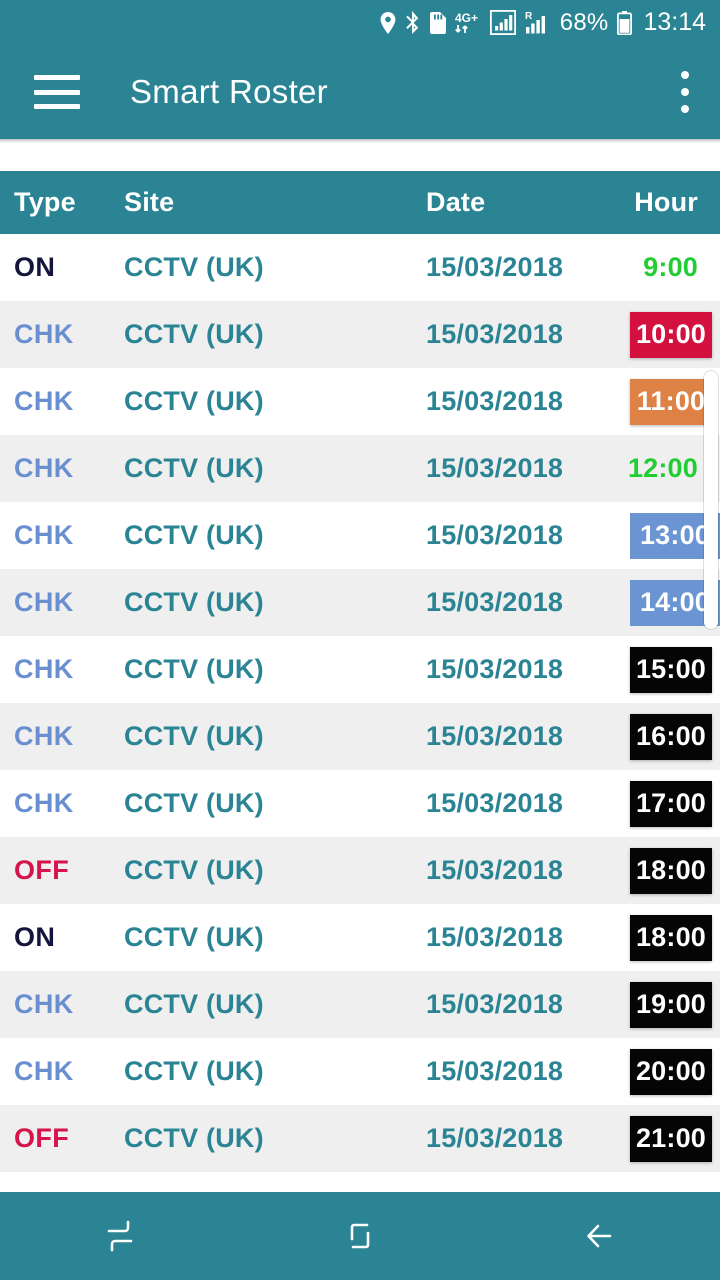  What do you see at coordinates (502, 23) in the screenshot?
I see `signal-bars-icon` at bounding box center [502, 23].